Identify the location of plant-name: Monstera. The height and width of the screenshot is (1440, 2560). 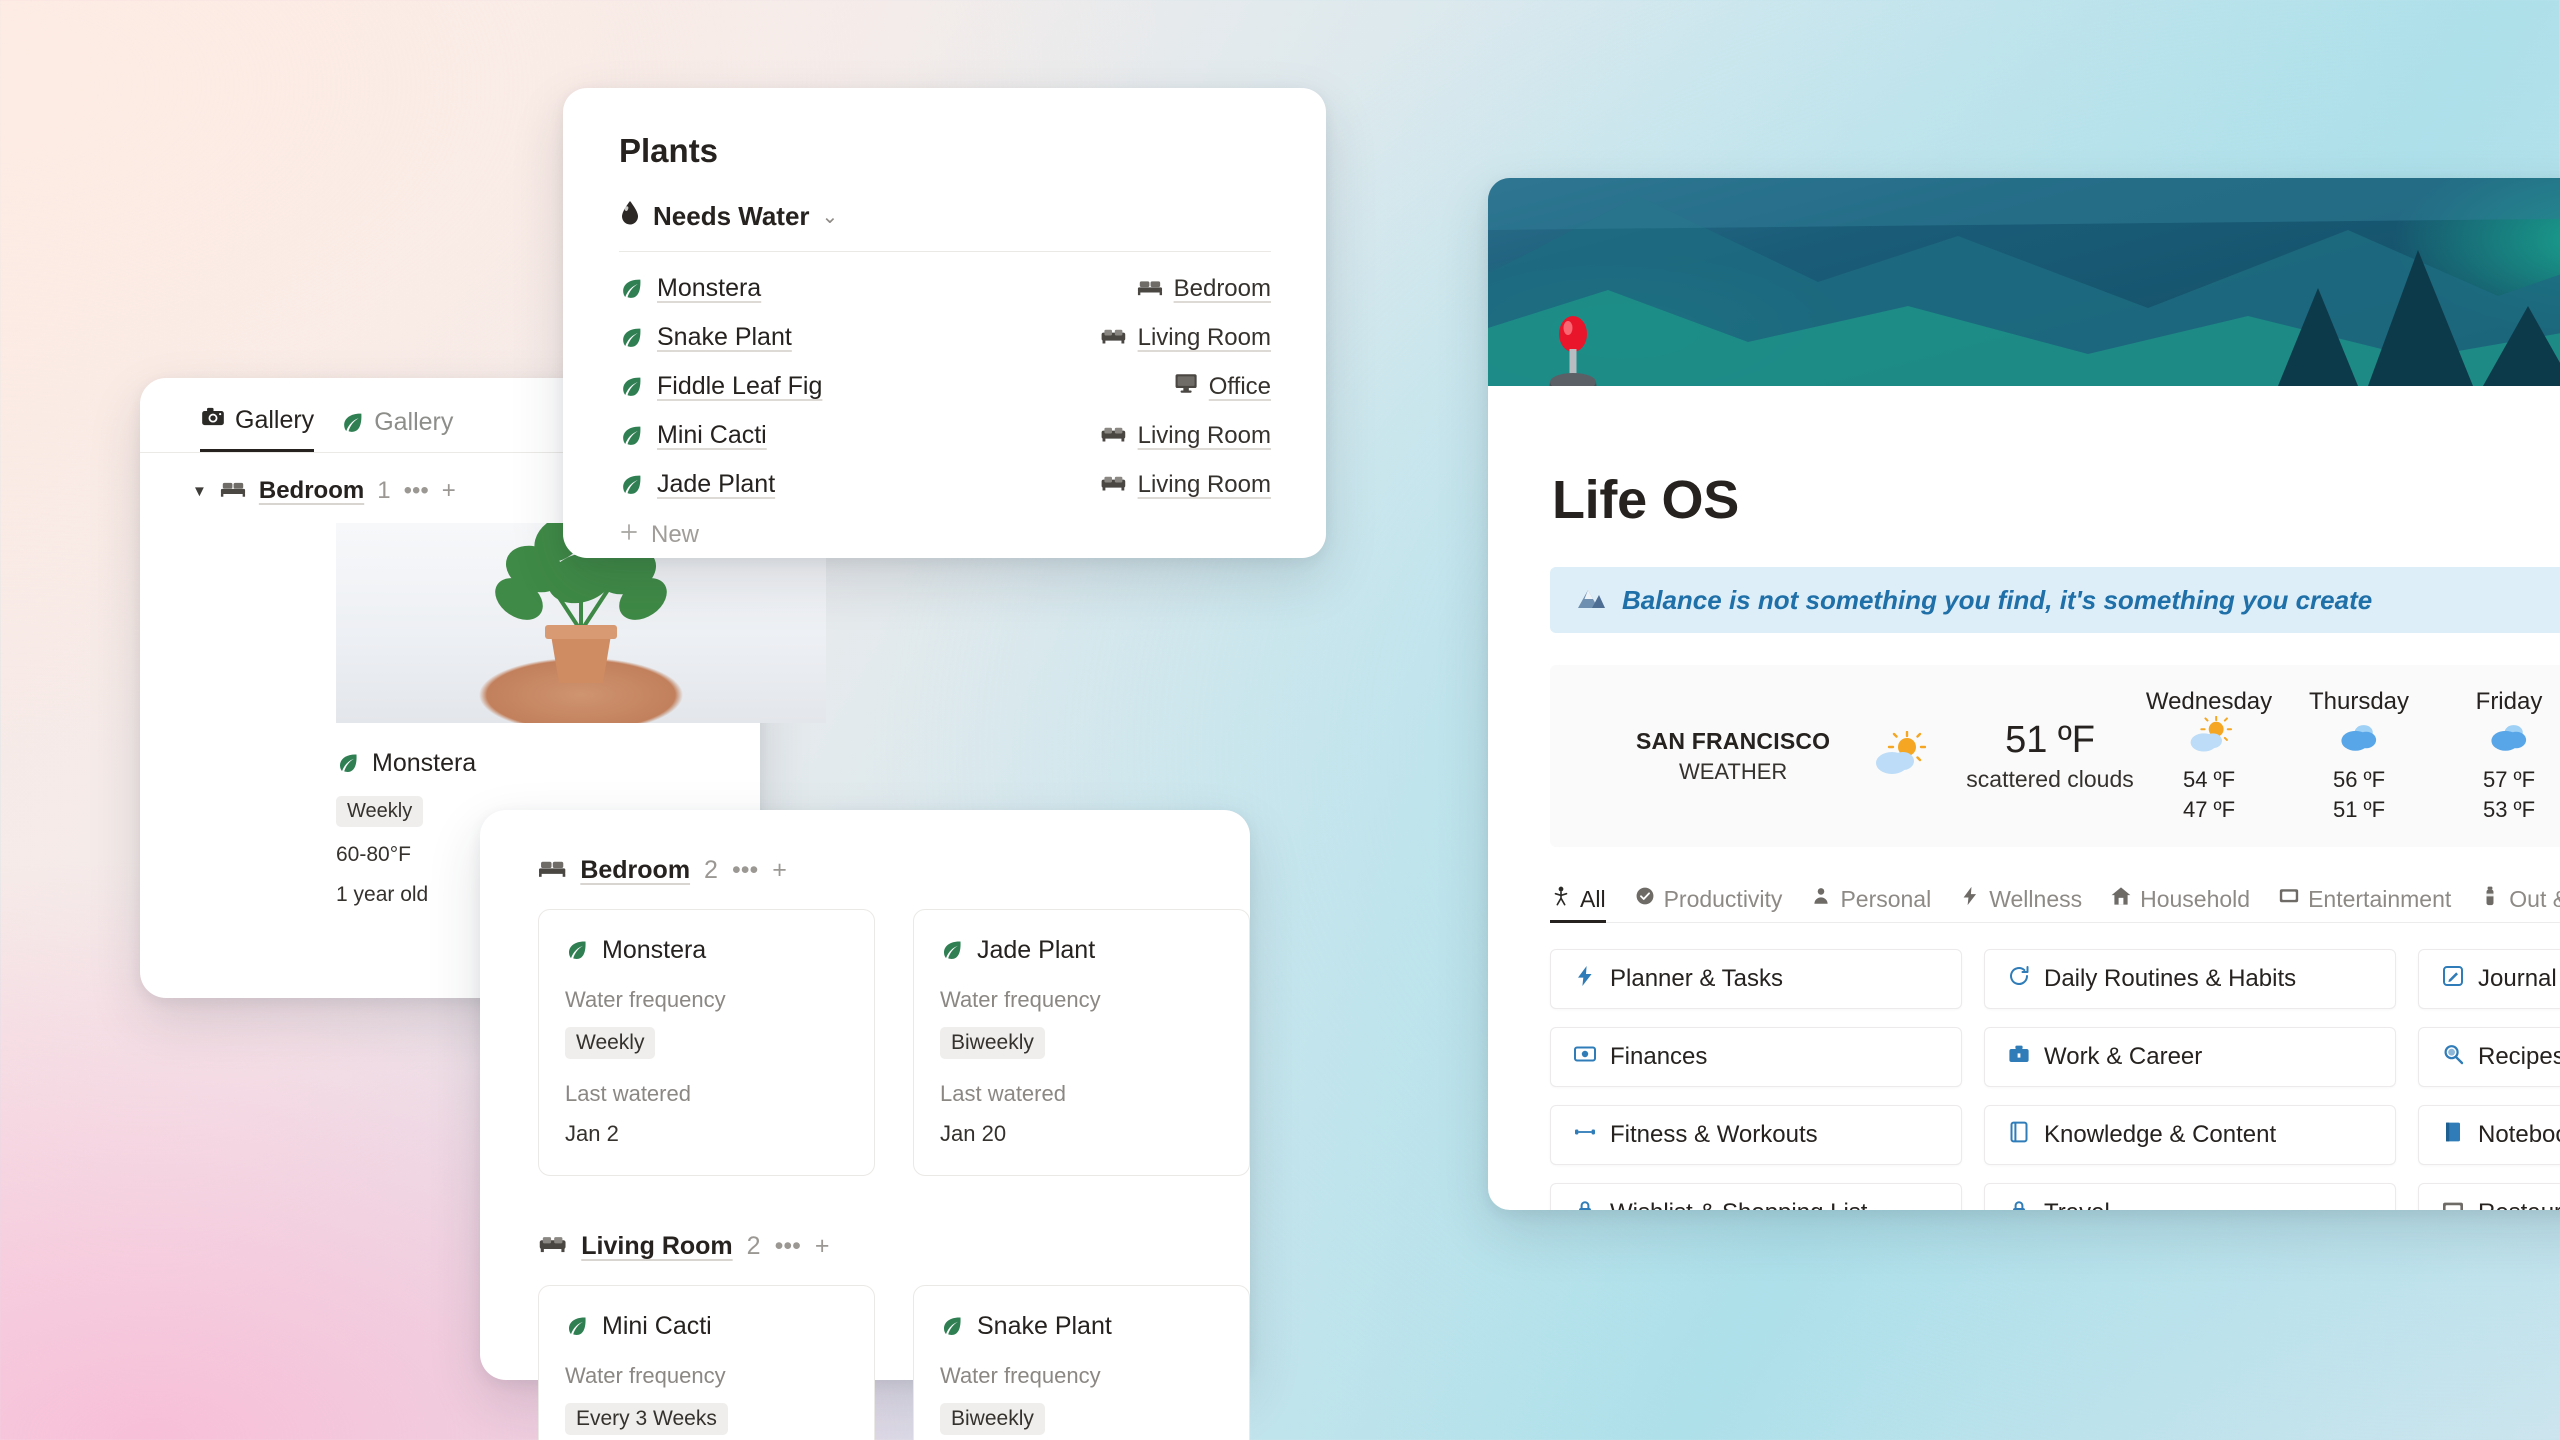
(709, 288).